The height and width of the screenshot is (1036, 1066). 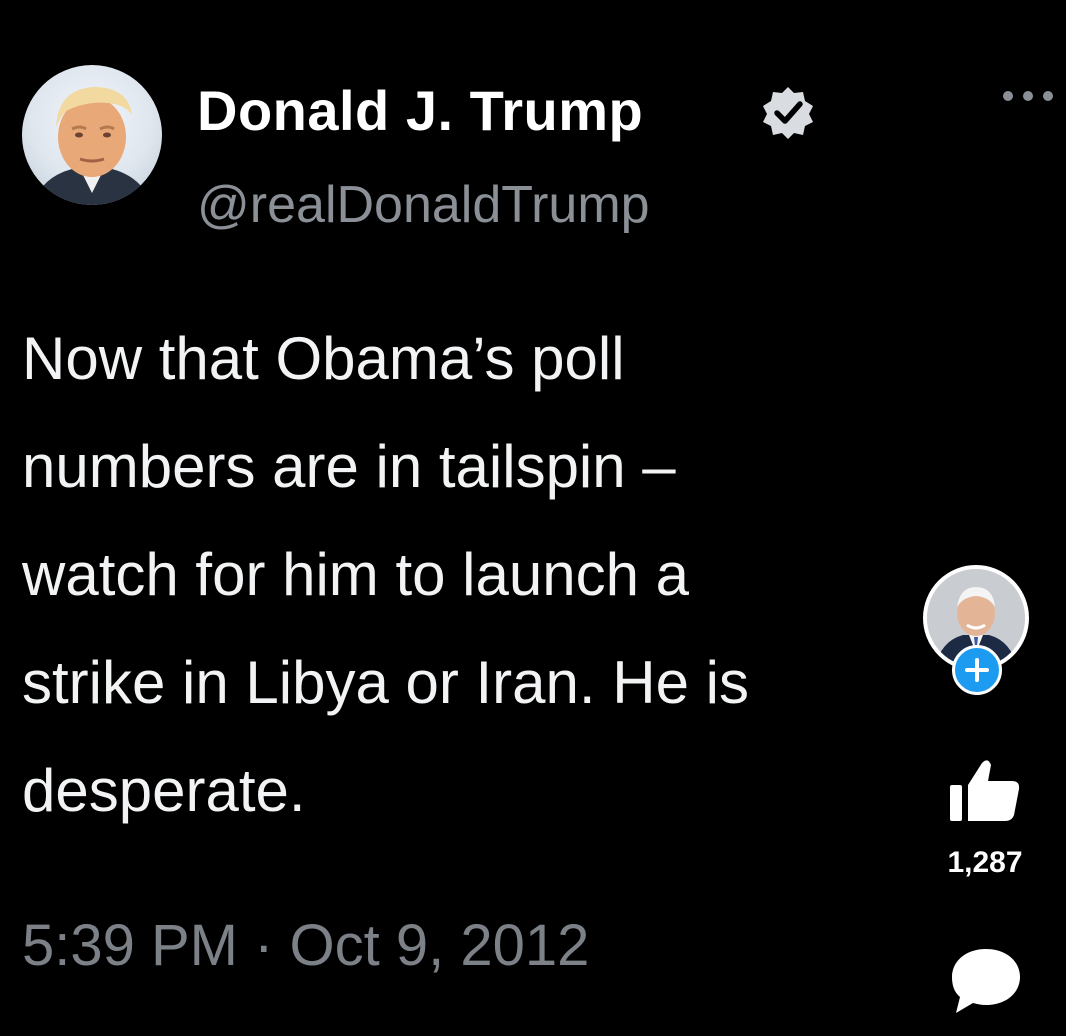 I want to click on plus-icon, so click(x=977, y=670).